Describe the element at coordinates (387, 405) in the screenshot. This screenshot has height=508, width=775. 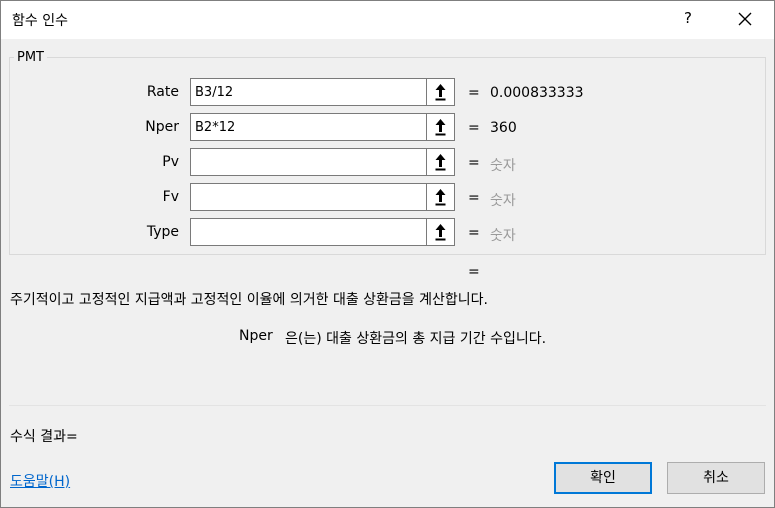
I see `divider` at that location.